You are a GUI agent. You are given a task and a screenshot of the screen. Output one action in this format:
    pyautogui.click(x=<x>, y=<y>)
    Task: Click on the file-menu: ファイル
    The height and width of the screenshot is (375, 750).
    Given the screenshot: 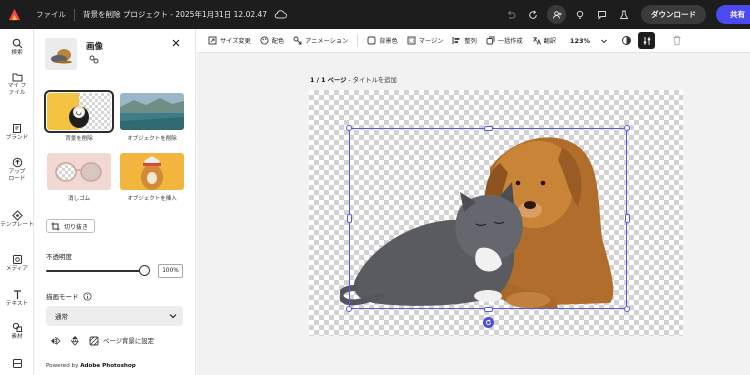 What is the action you would take?
    pyautogui.click(x=51, y=14)
    